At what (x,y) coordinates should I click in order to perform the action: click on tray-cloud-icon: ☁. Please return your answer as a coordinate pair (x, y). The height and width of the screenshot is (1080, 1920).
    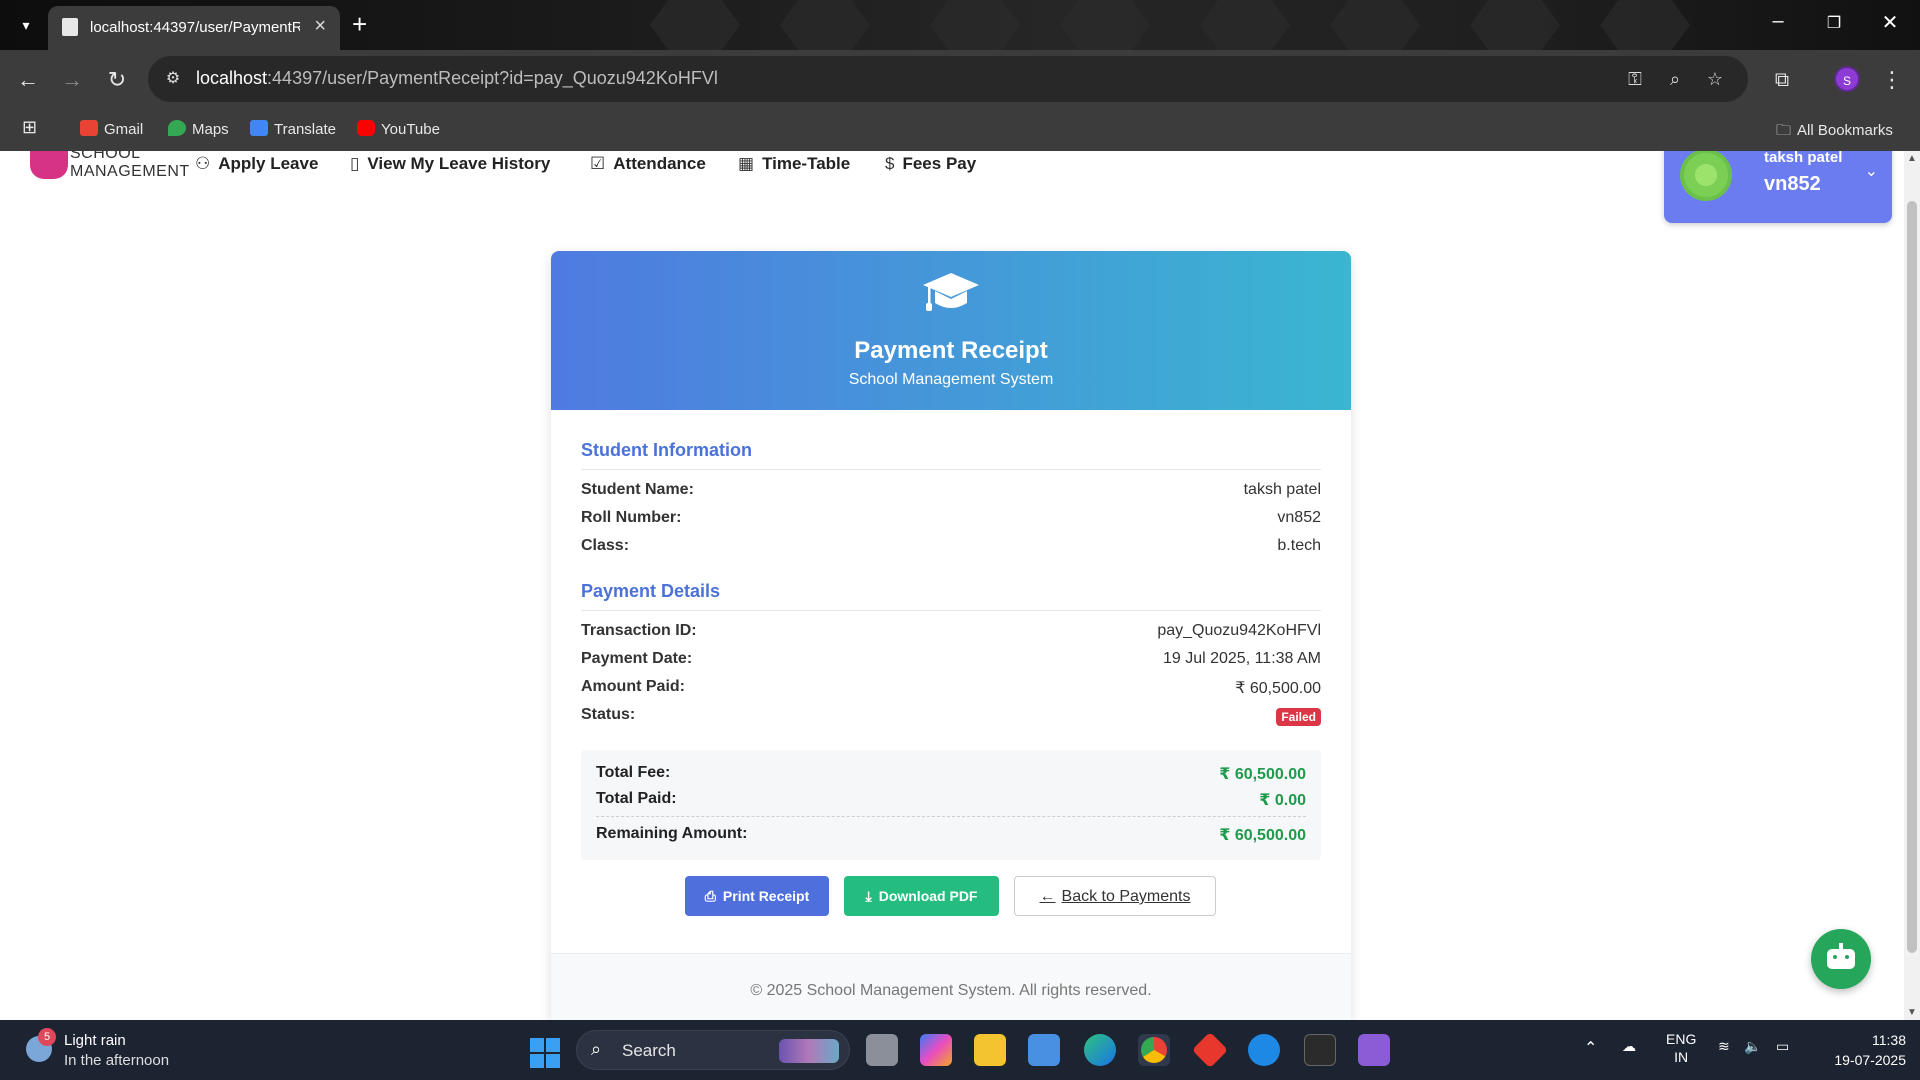
    Looking at the image, I should click on (1629, 1046).